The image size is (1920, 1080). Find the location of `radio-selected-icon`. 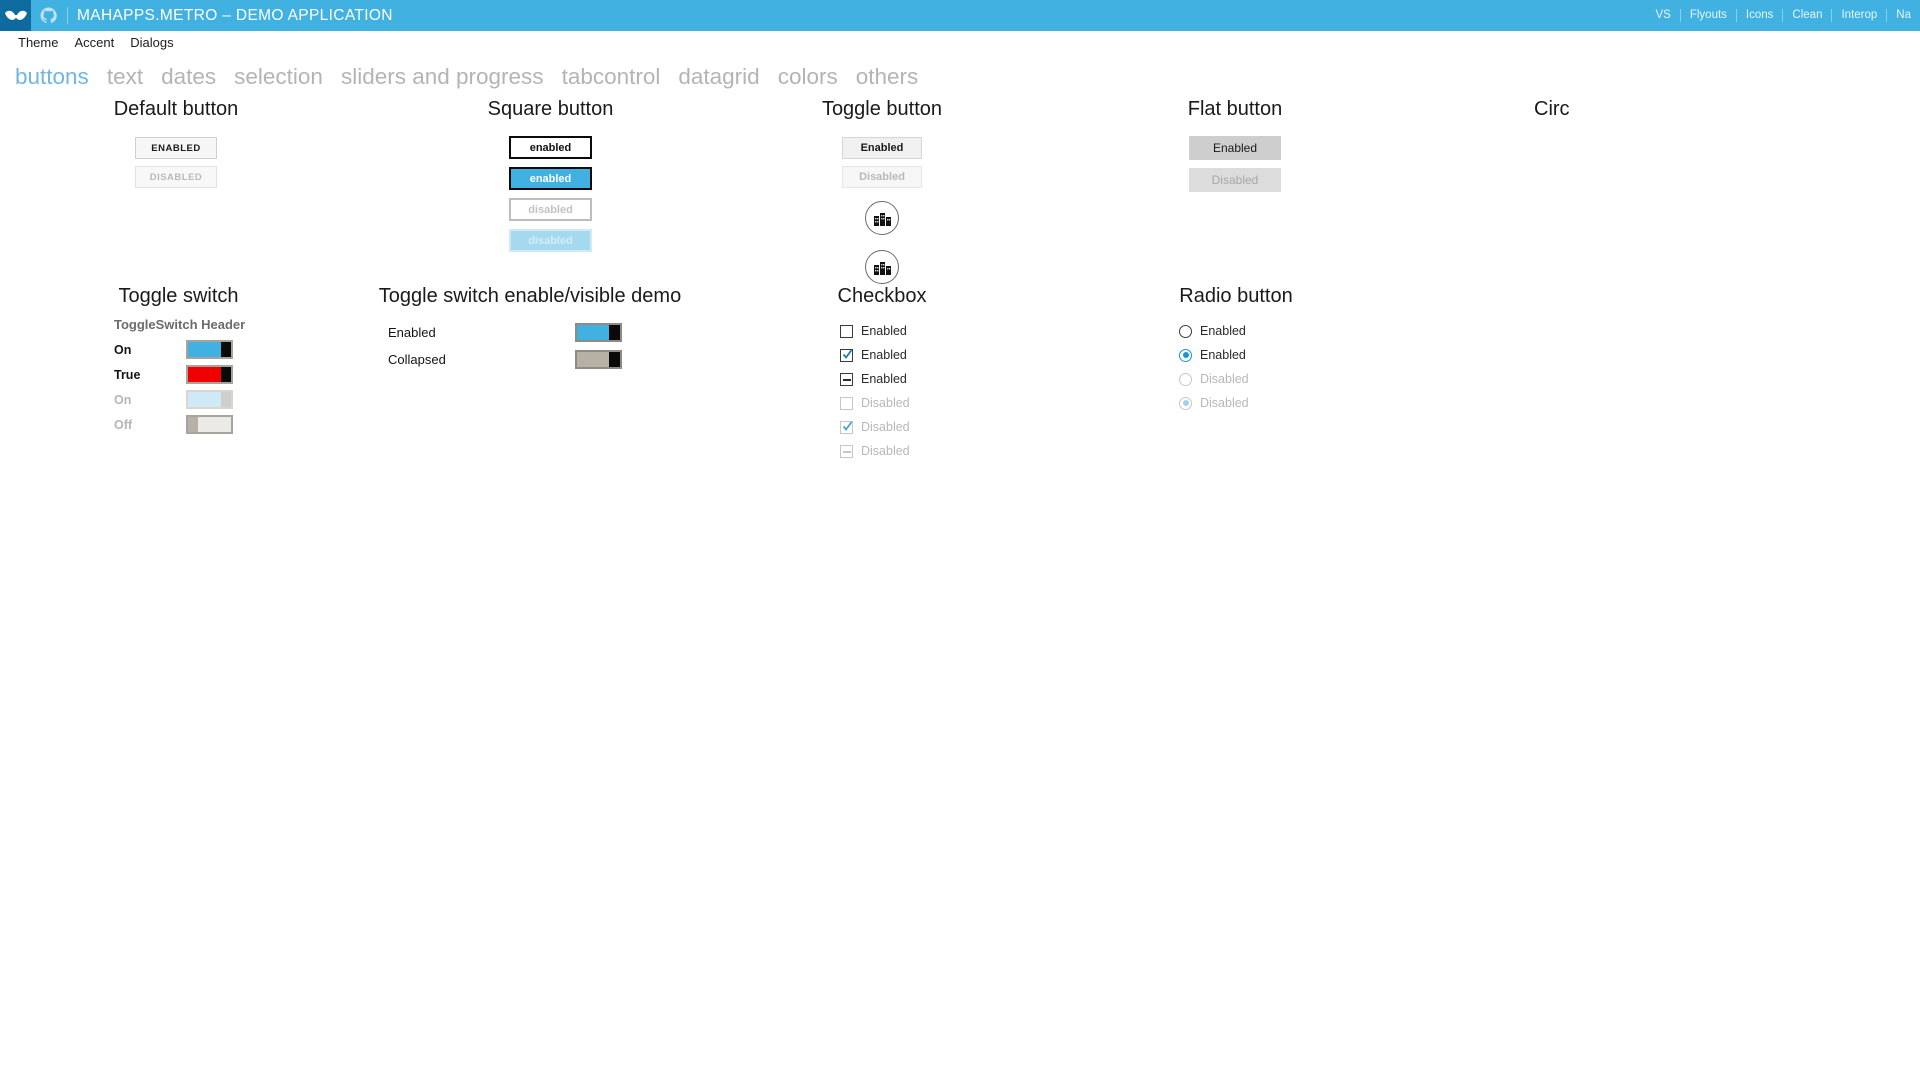

radio-selected-icon is located at coordinates (1185, 355).